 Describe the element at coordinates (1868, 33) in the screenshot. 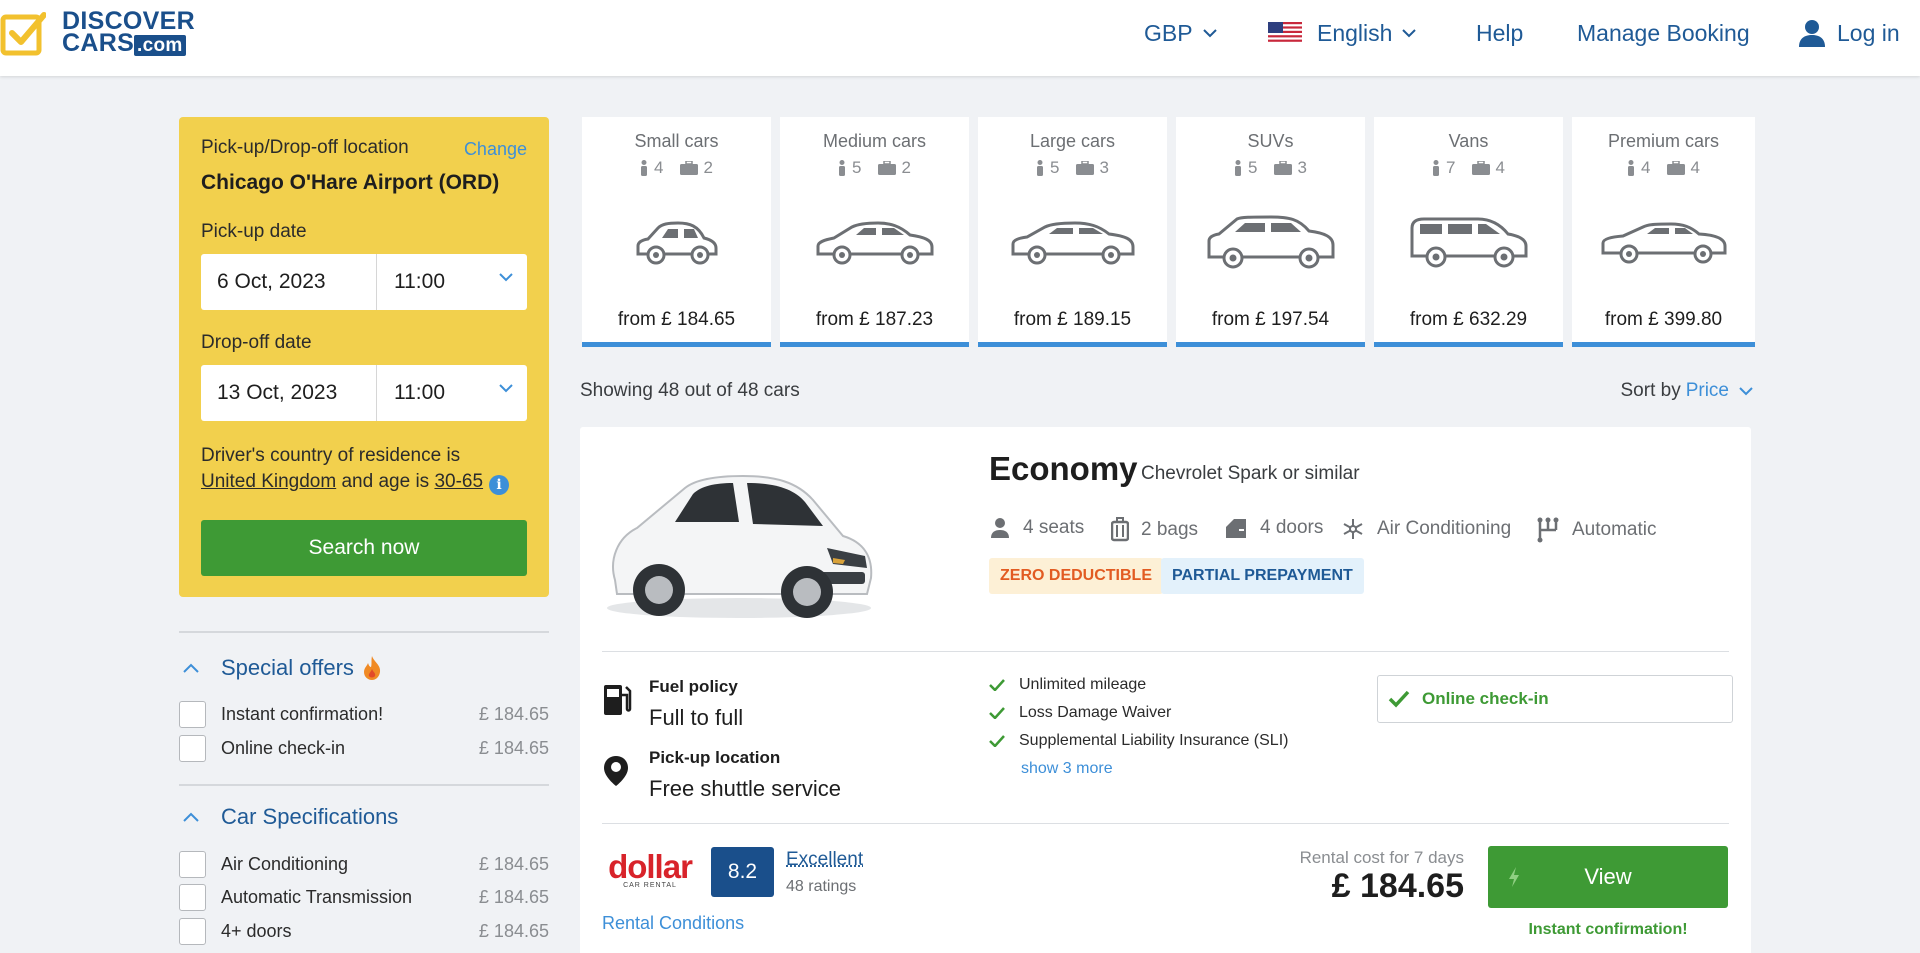

I see `login-label: Log in` at that location.